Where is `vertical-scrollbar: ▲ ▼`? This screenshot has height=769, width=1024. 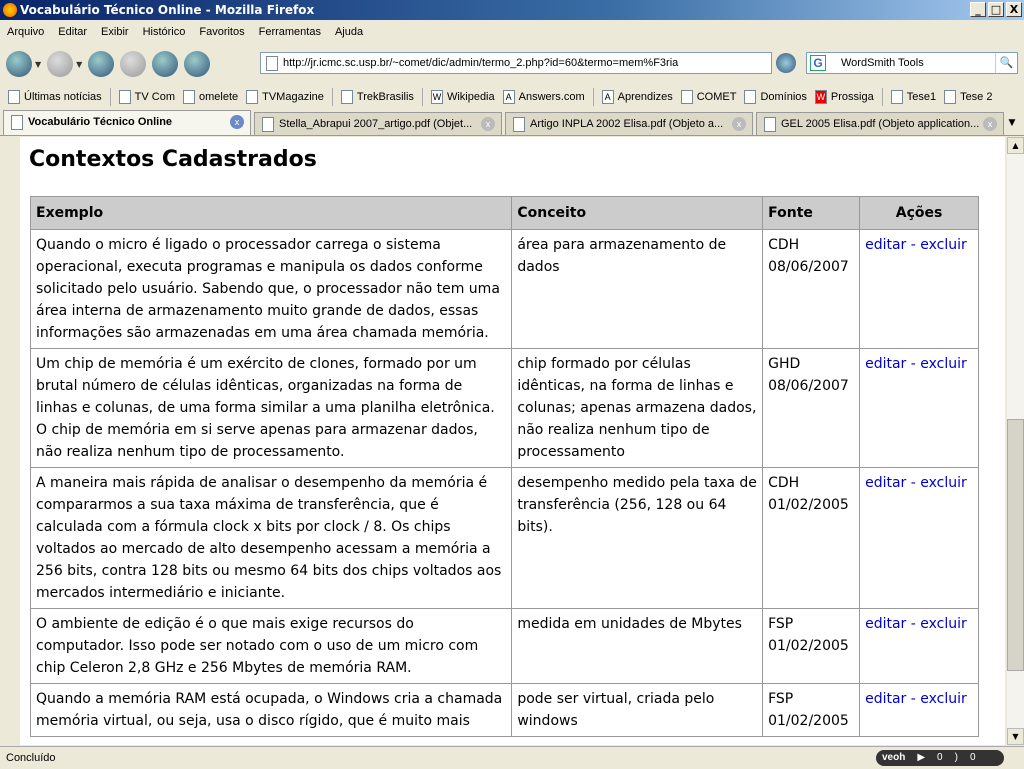 vertical-scrollbar: ▲ ▼ is located at coordinates (1015, 441).